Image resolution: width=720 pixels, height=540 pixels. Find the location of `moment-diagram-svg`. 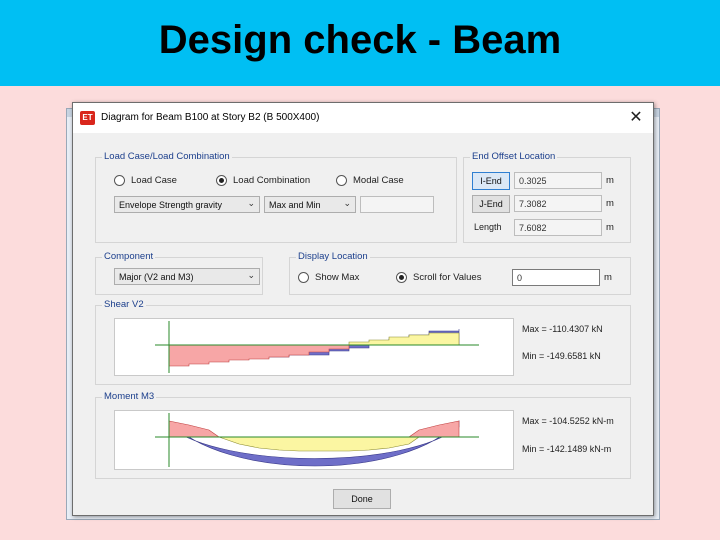

moment-diagram-svg is located at coordinates (317, 440).